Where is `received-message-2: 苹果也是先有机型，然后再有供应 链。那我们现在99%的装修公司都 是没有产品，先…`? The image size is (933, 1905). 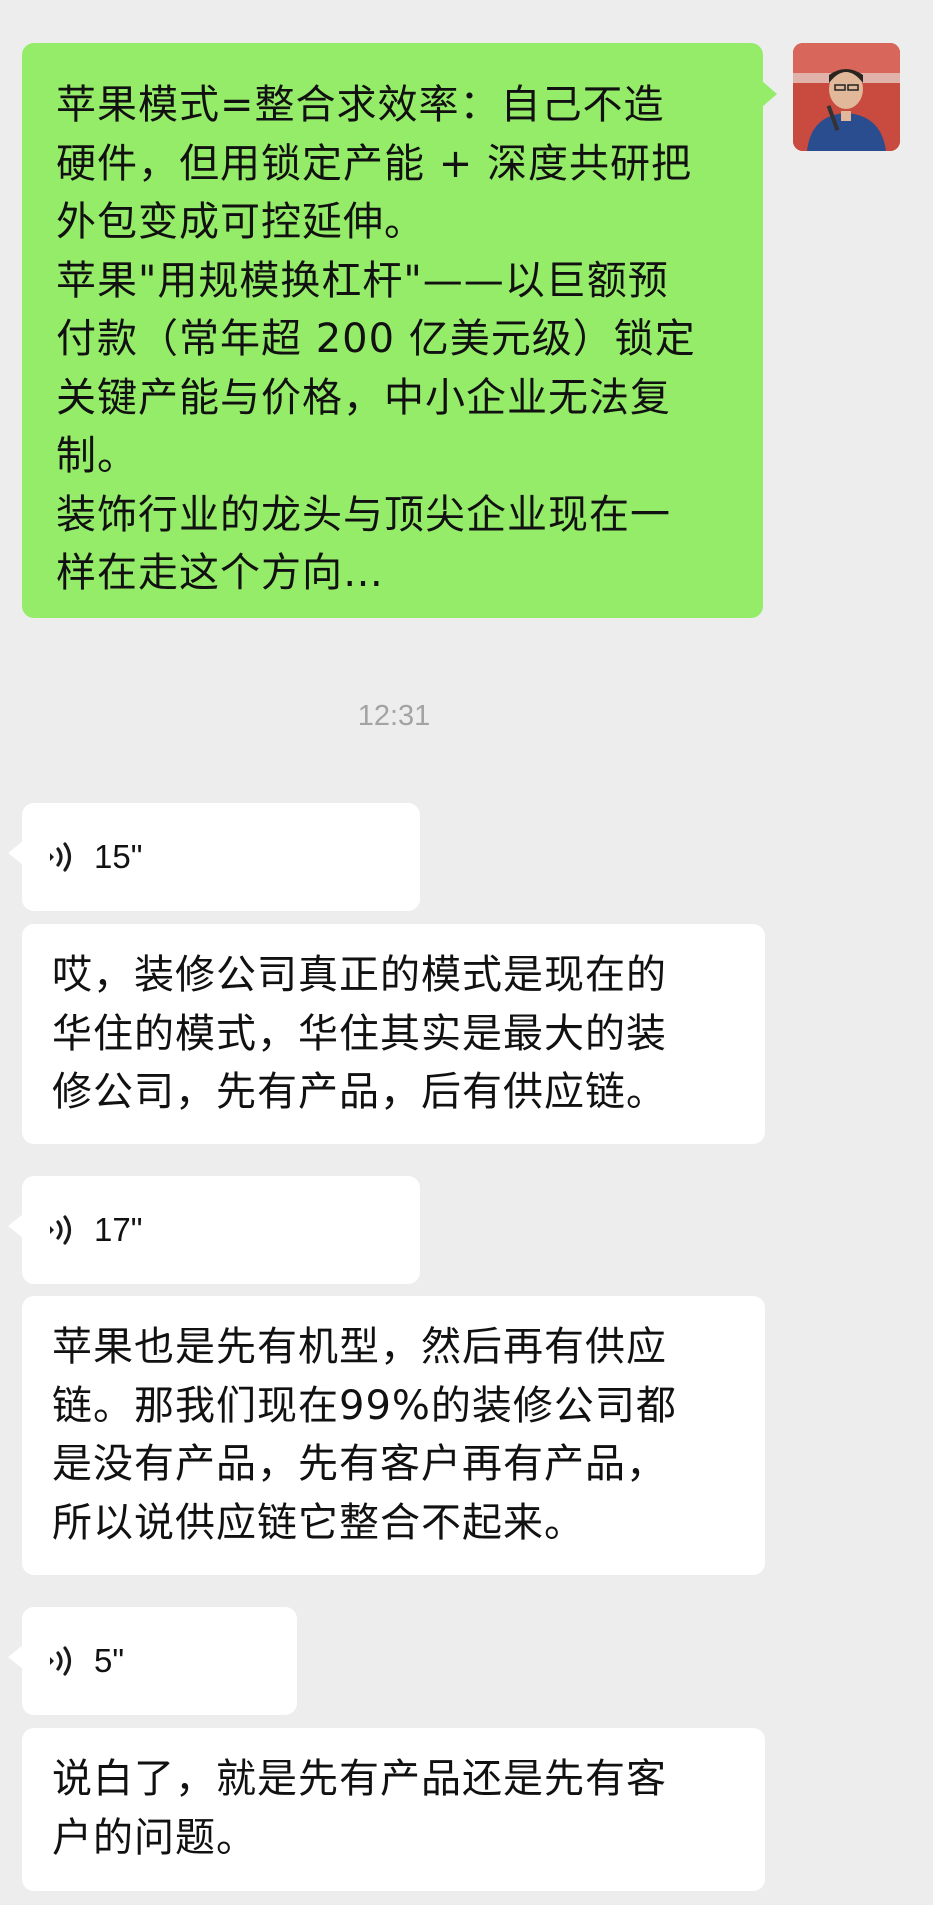
received-message-2: 苹果也是先有机型，然后再有供应 链。那我们现在99%的装修公司都 是没有产品，先… is located at coordinates (393, 1435).